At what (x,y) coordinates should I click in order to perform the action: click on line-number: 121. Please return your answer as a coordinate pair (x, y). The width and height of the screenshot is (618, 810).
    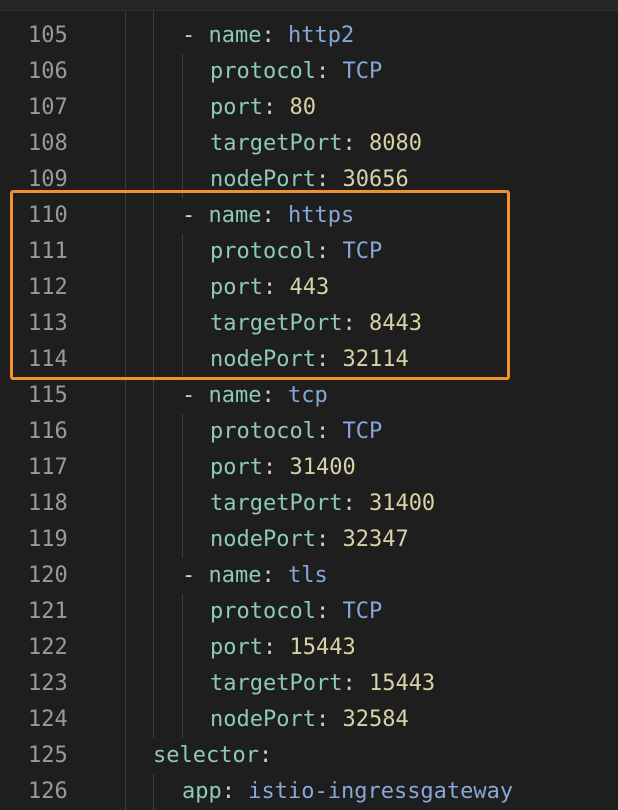
    Looking at the image, I should click on (48, 611).